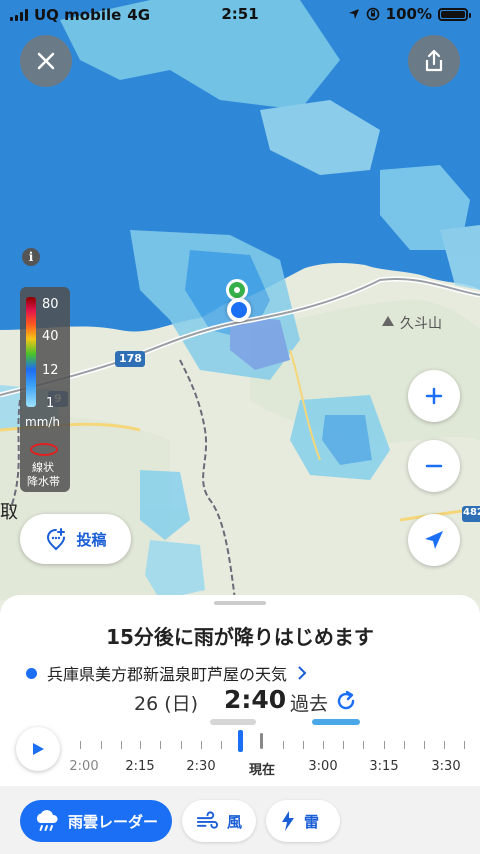  I want to click on zoom-in-button, so click(434, 396).